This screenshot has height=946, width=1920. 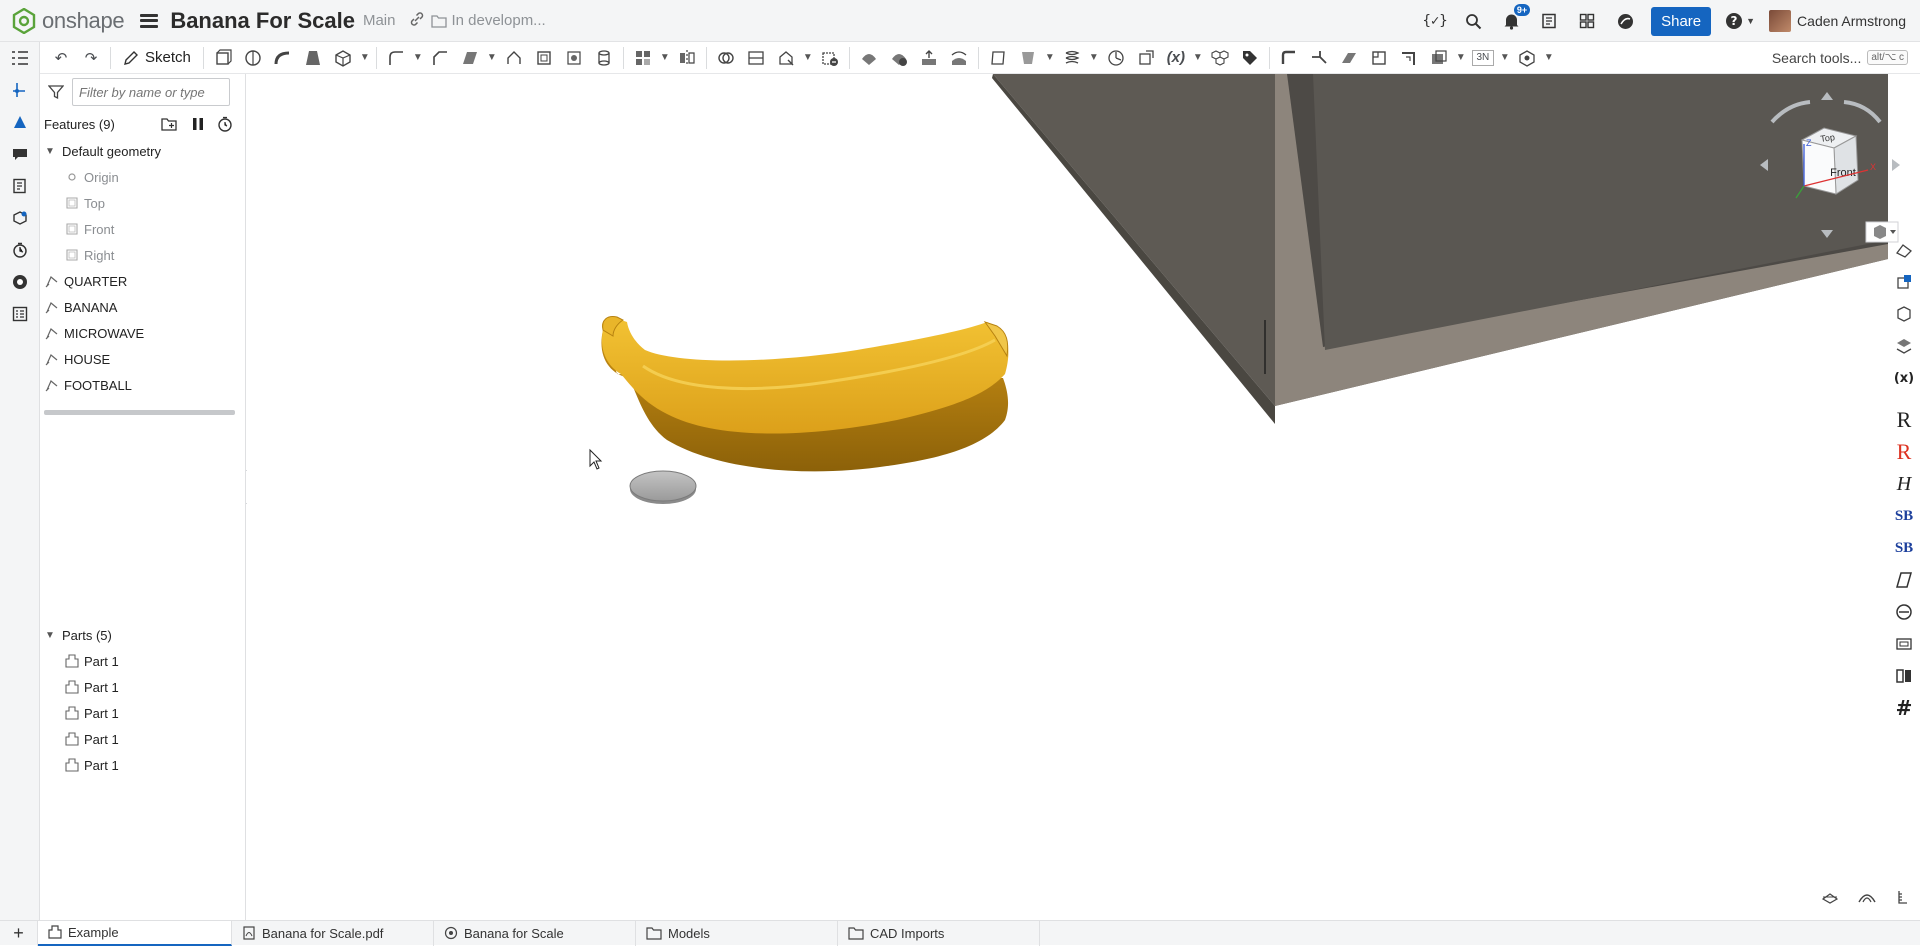 What do you see at coordinates (1549, 21) in the screenshot?
I see `document-list-icon` at bounding box center [1549, 21].